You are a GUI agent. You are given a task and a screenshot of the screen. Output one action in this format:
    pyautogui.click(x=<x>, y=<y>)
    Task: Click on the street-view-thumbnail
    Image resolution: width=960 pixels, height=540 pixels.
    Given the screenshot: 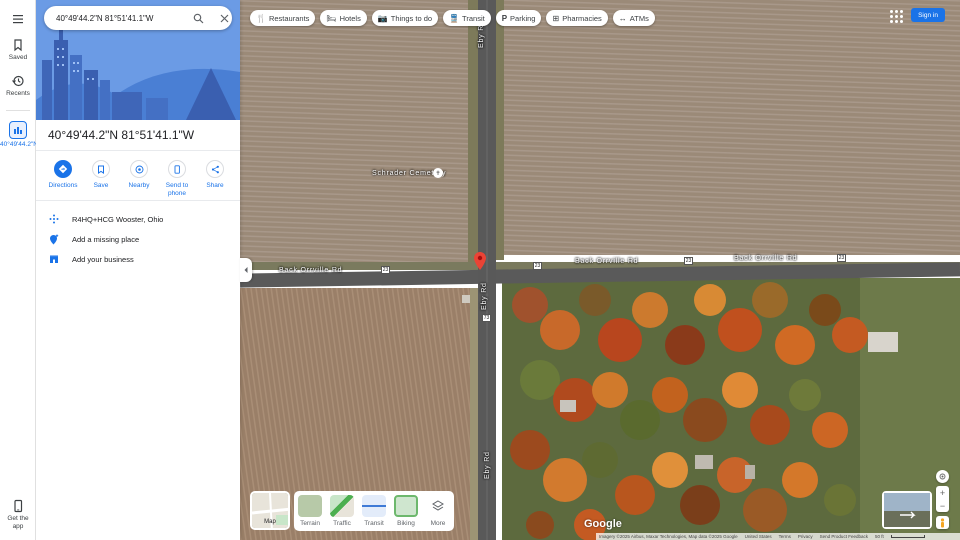 What is the action you would take?
    pyautogui.click(x=907, y=510)
    